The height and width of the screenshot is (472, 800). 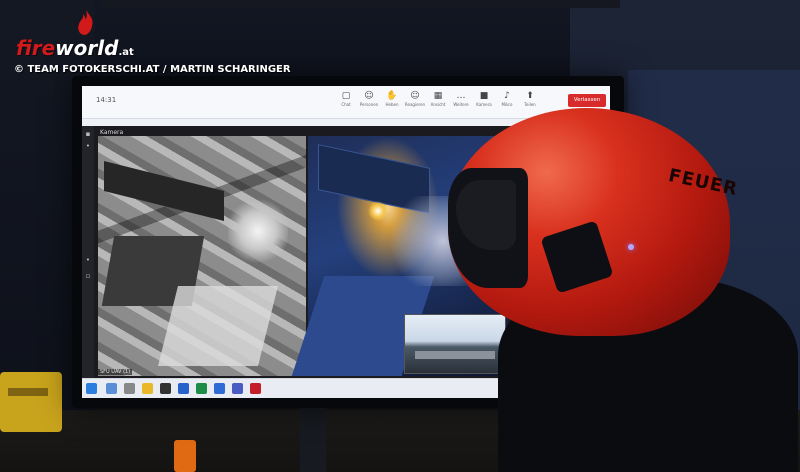 I want to click on people-icon: ☺, so click(x=369, y=96).